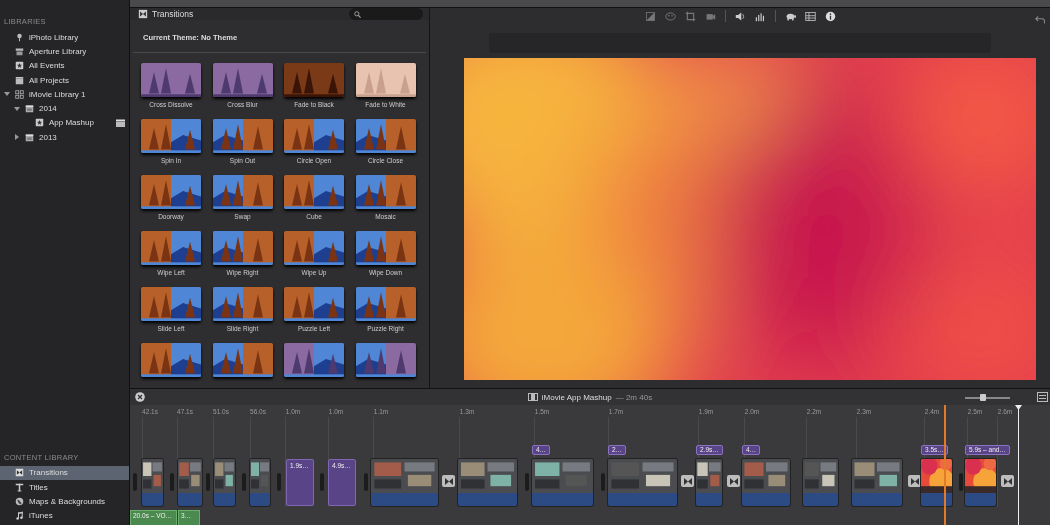  What do you see at coordinates (64, 65) in the screenshot?
I see `sidebar-item: All Events` at bounding box center [64, 65].